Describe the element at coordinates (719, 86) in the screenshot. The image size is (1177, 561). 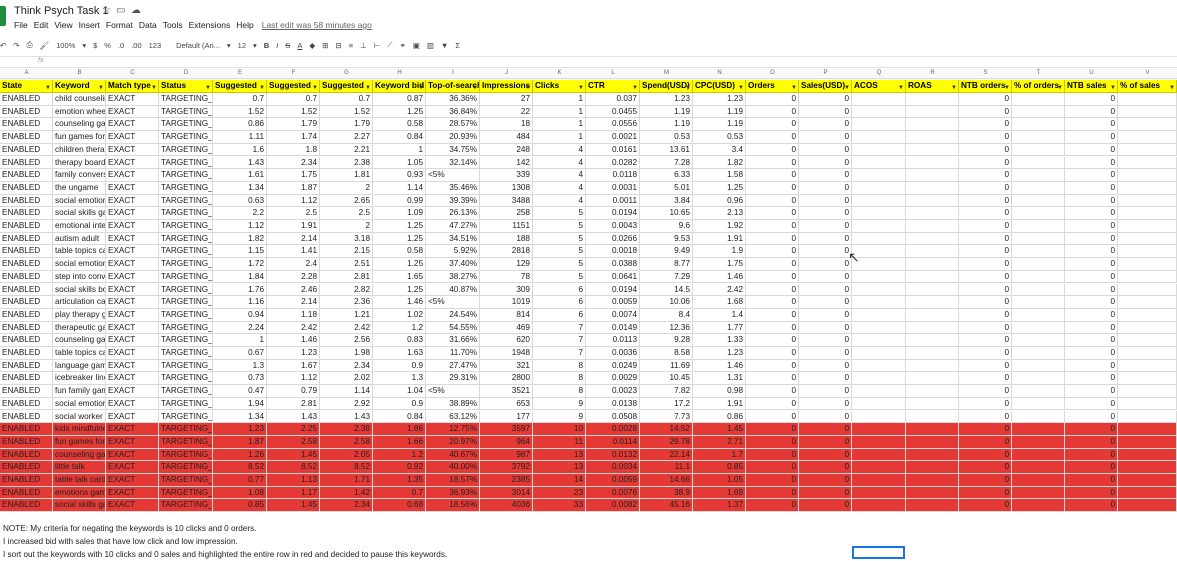
I see `header-cell: CPC(USD) ▼` at that location.